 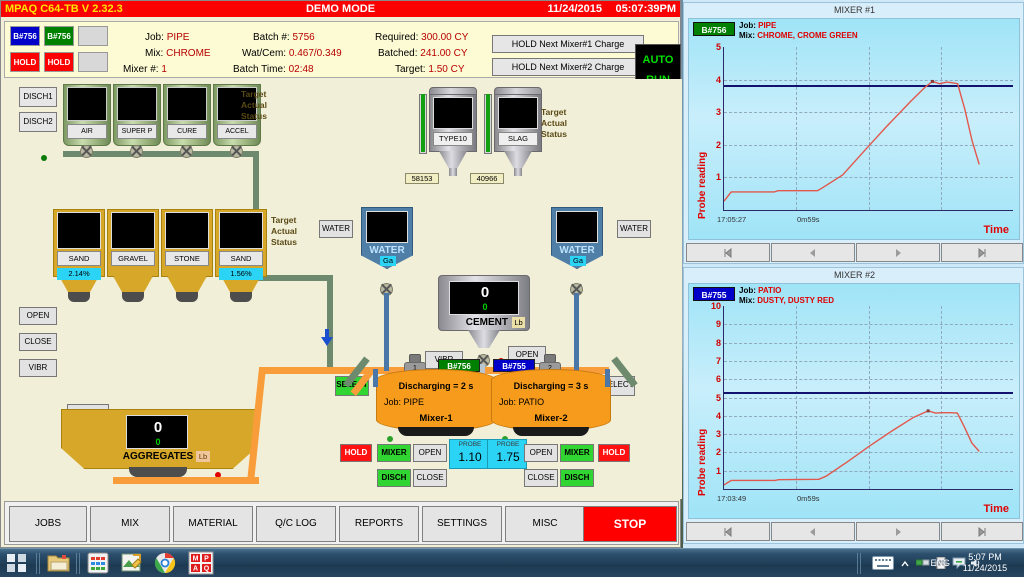 What do you see at coordinates (551, 403) in the screenshot?
I see `mixer-2: Discharging = 3 s Job: PATIO Mixer-2` at bounding box center [551, 403].